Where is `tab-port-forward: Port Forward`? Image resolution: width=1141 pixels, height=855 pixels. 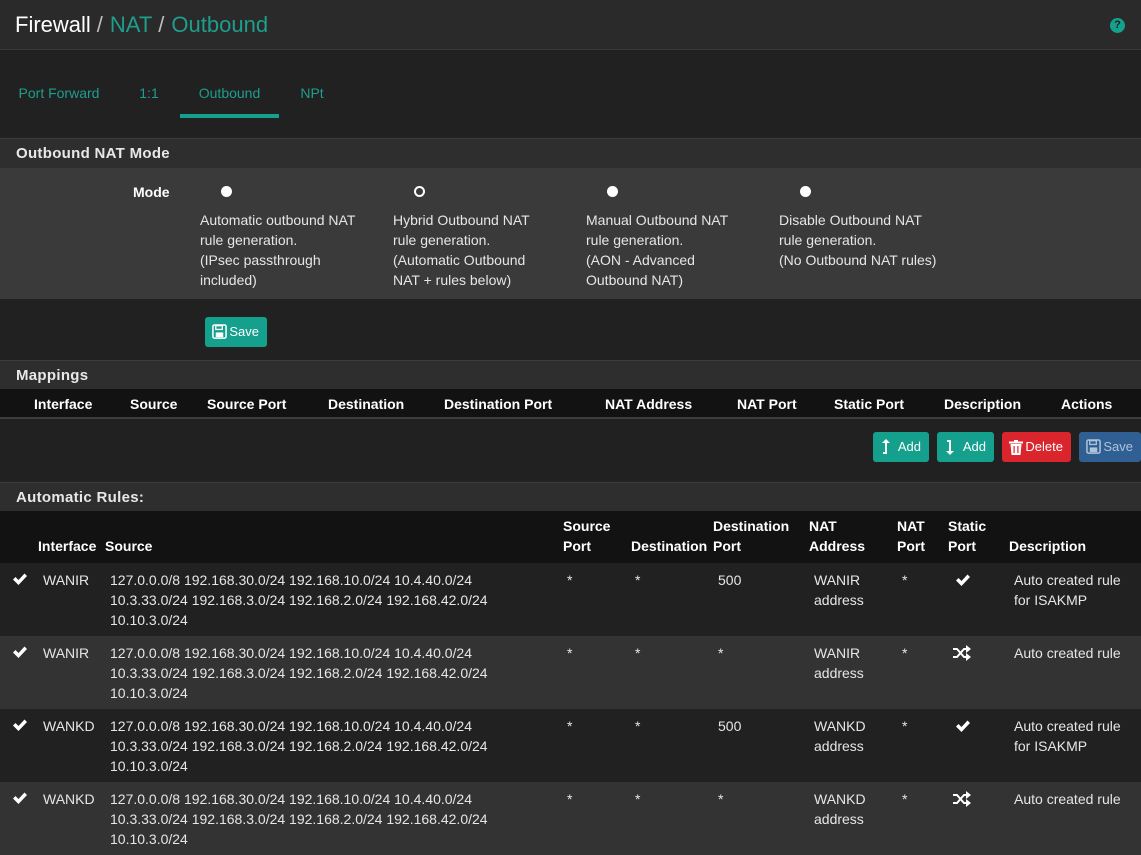
tab-port-forward: Port Forward is located at coordinates (59, 93).